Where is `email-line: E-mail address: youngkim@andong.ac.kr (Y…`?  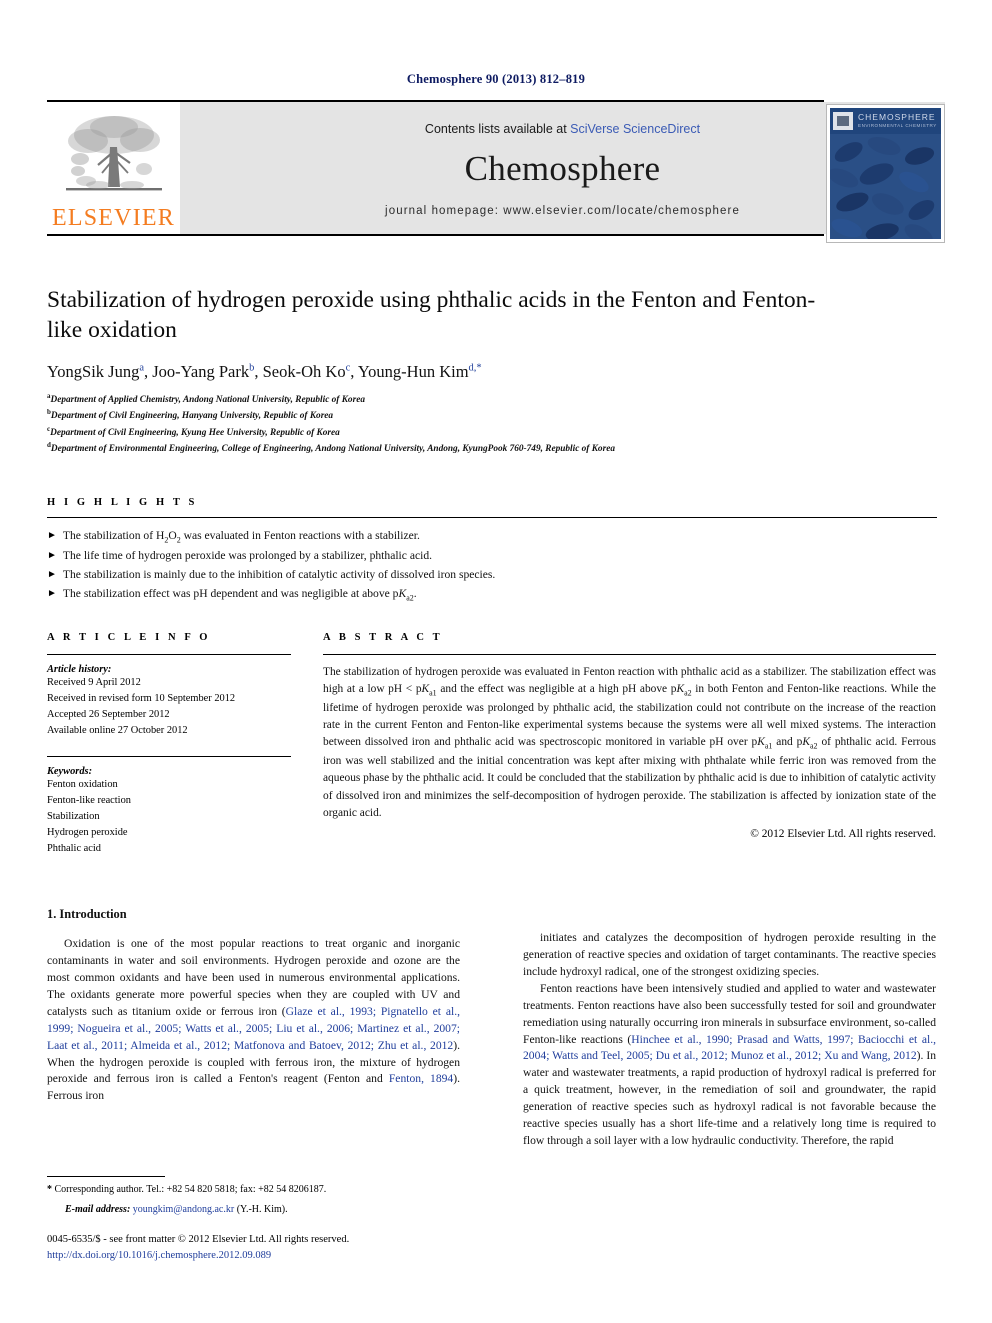 email-line: E-mail address: youngkim@andong.ac.kr (Y… is located at coordinates (253, 1209).